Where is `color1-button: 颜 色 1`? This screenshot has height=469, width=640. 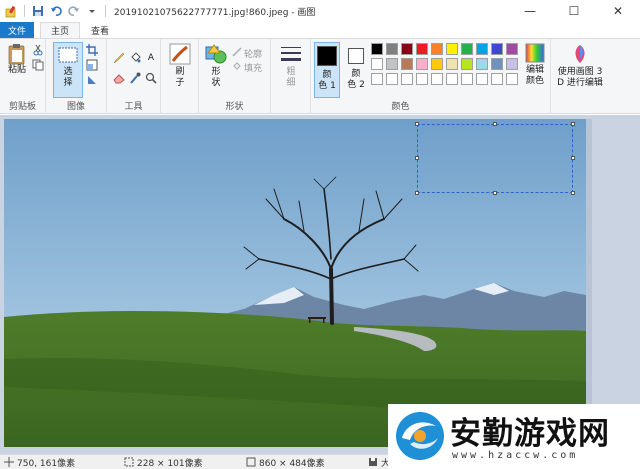
color1-button: 颜 色 1 is located at coordinates (327, 70).